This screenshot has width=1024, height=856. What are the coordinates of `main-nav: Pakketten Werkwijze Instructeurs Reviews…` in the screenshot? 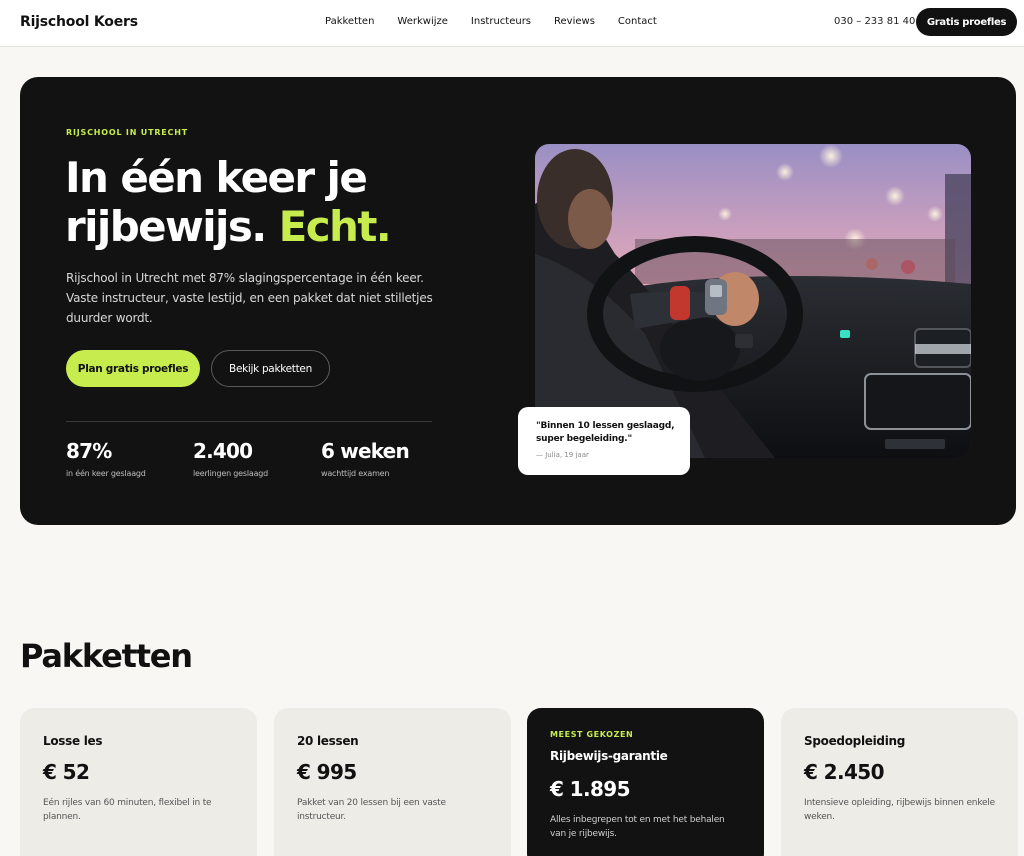 It's located at (502, 21).